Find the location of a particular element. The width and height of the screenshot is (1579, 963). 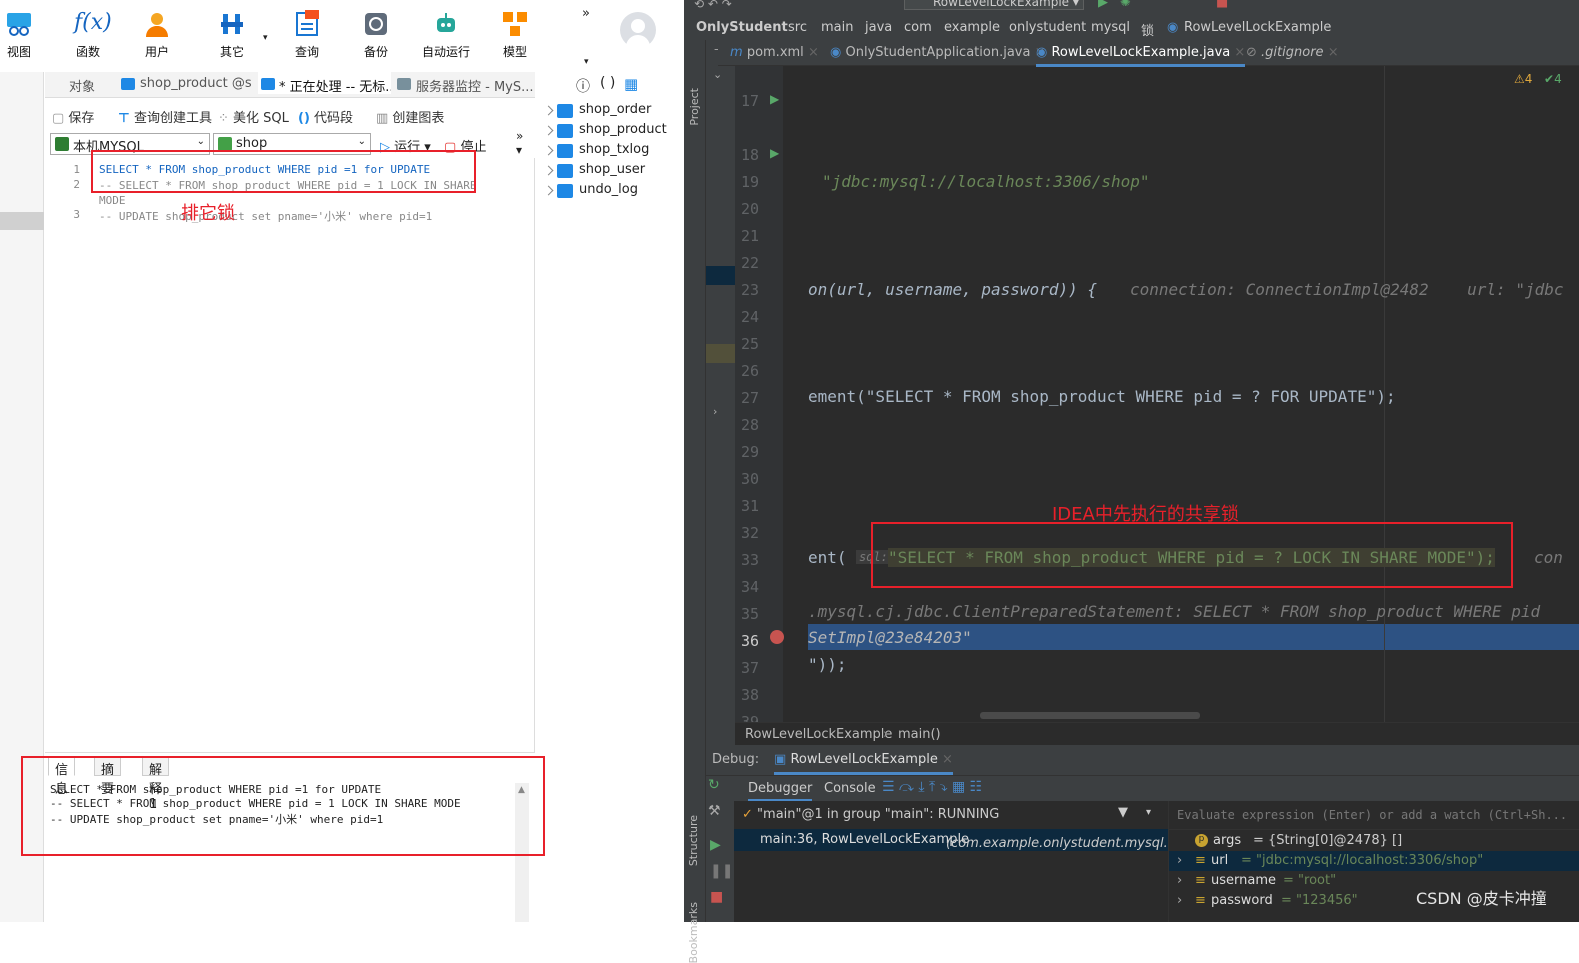

breadcrumb-item: mysql is located at coordinates (1110, 27).